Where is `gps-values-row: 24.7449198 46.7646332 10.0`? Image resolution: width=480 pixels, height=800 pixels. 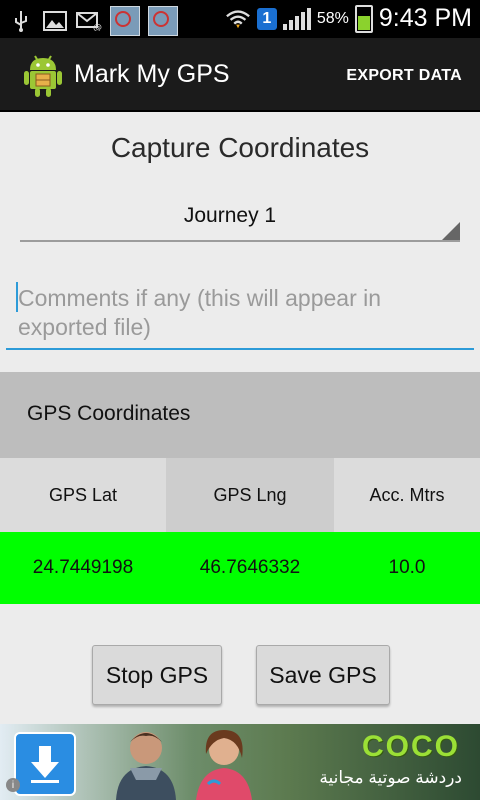
gps-values-row: 24.7449198 46.7646332 10.0 is located at coordinates (240, 568).